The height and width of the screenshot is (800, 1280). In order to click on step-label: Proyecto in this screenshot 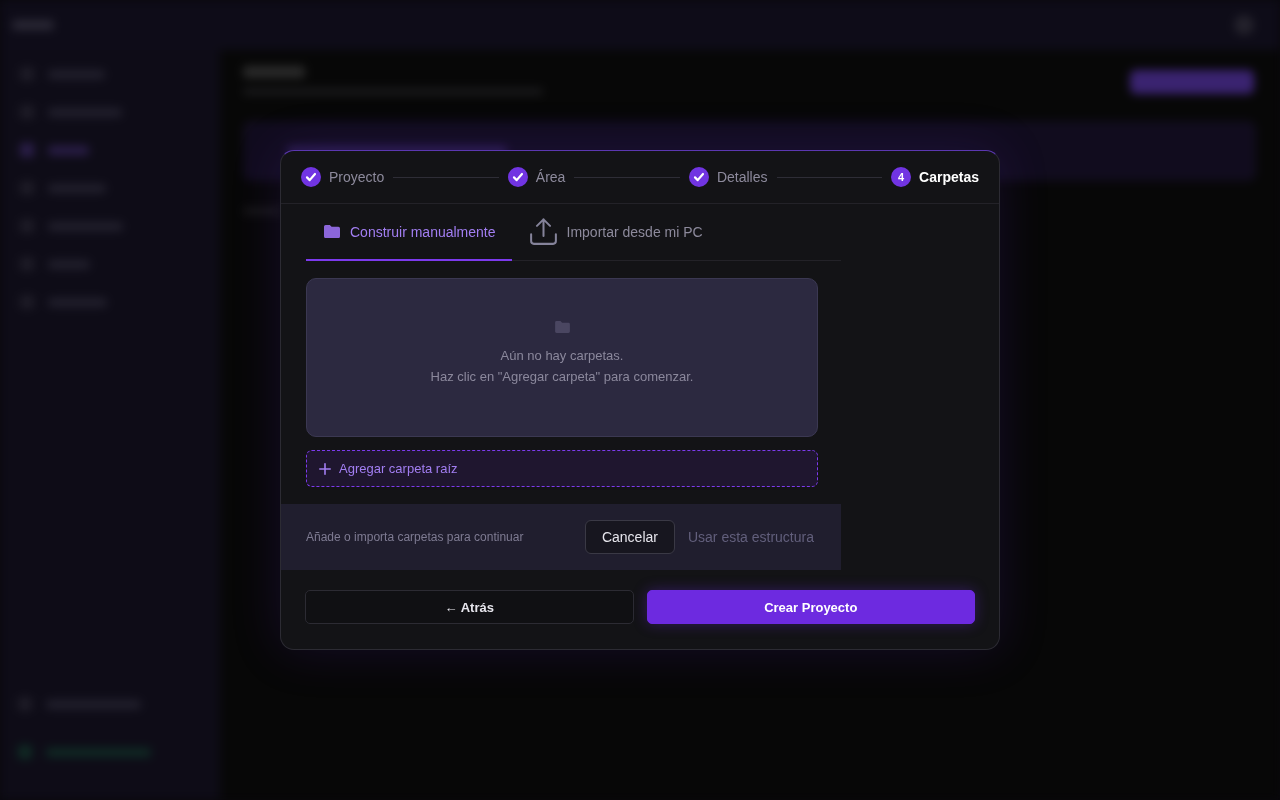, I will do `click(357, 177)`.